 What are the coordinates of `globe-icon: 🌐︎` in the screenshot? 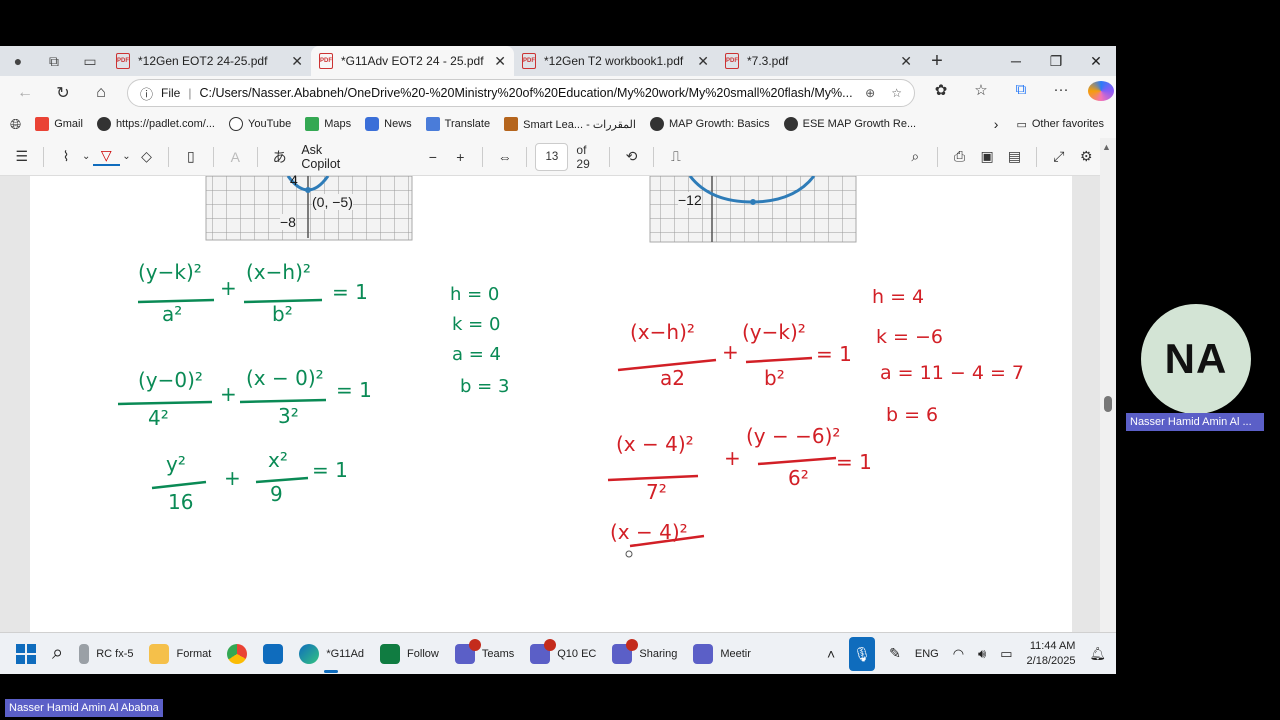 It's located at (15, 124).